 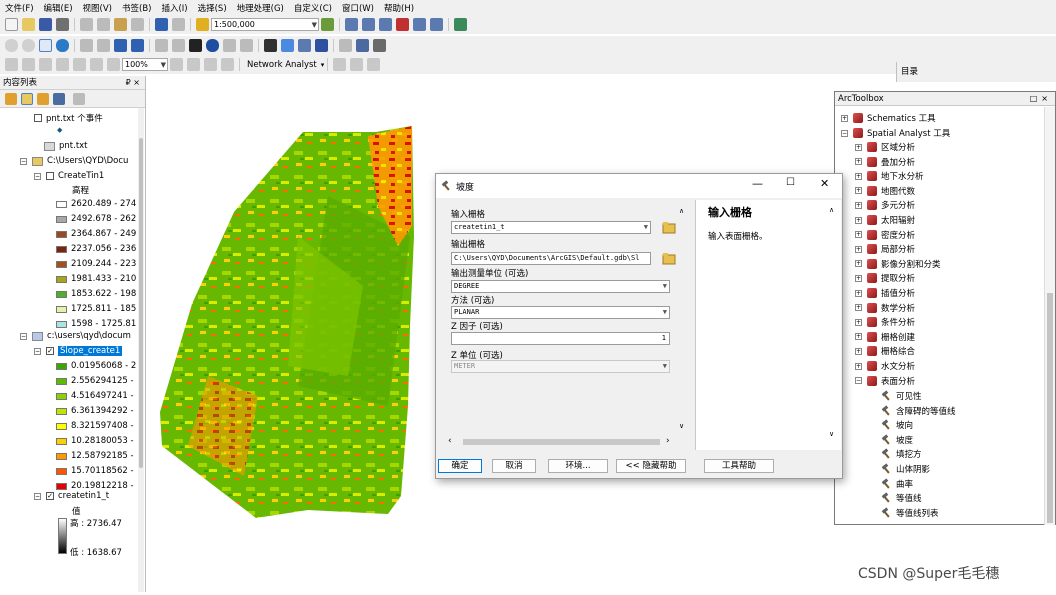 What do you see at coordinates (86, 45) in the screenshot?
I see `fixed-zoom-in-icon` at bounding box center [86, 45].